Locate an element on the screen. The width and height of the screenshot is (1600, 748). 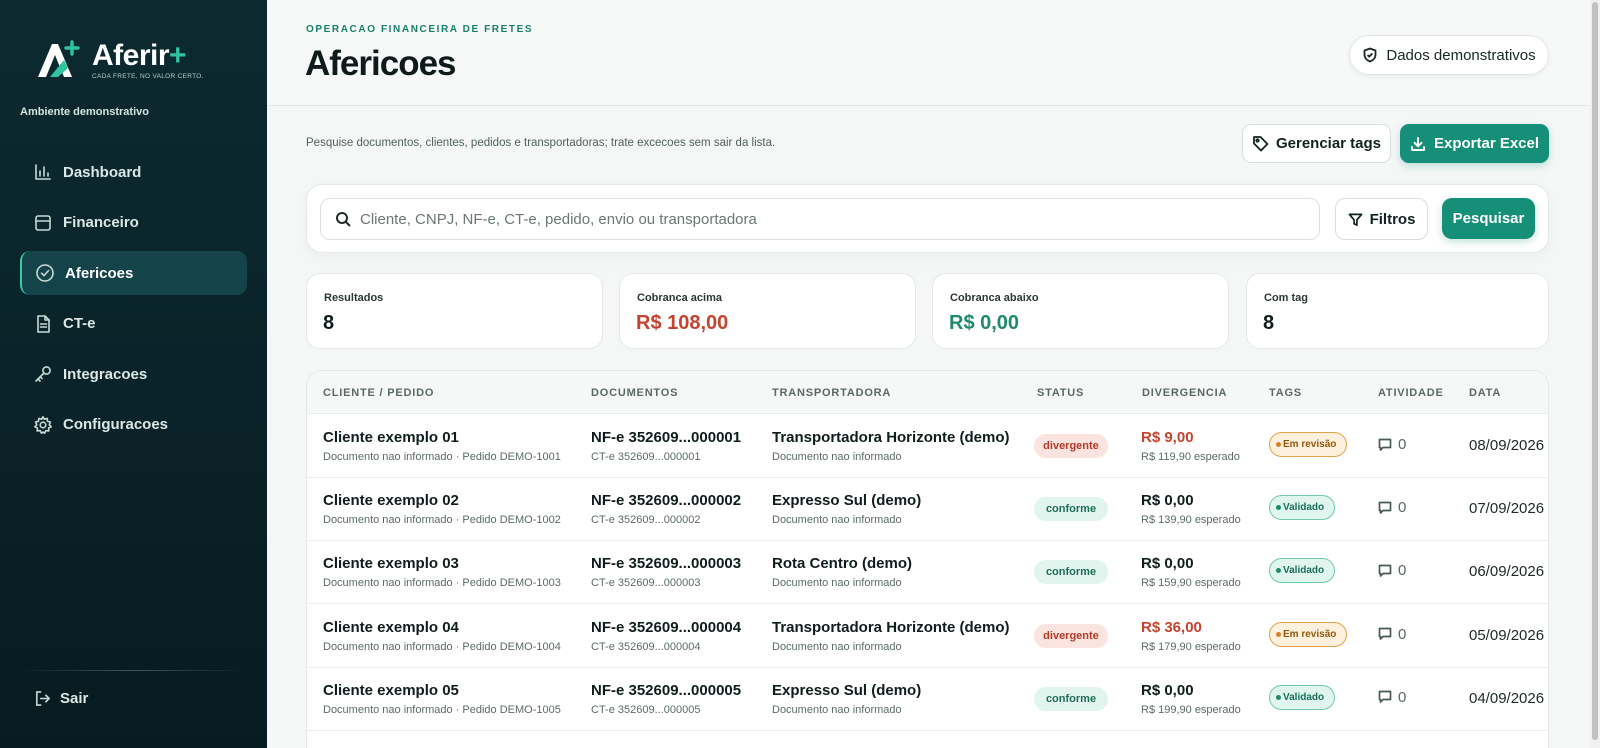
bar-chart-icon is located at coordinates (43, 172).